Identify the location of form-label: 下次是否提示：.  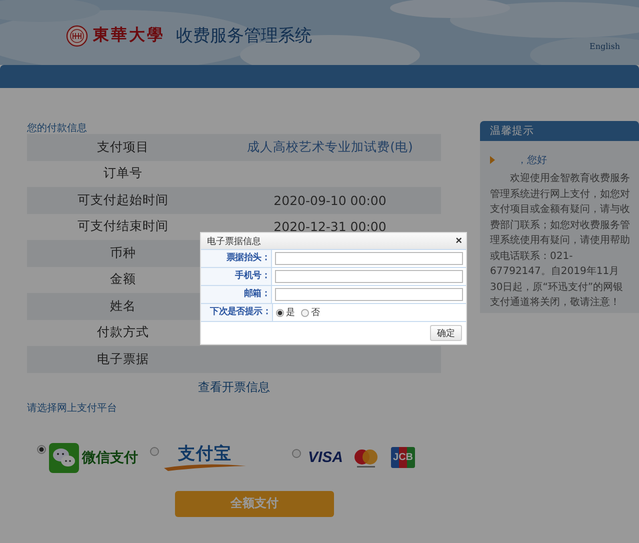
(237, 312).